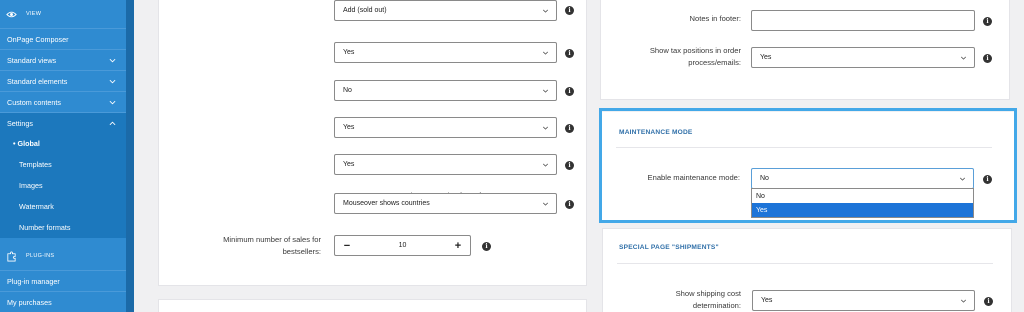  Describe the element at coordinates (63, 122) in the screenshot. I see `sidebar-item-settings: Settings` at that location.